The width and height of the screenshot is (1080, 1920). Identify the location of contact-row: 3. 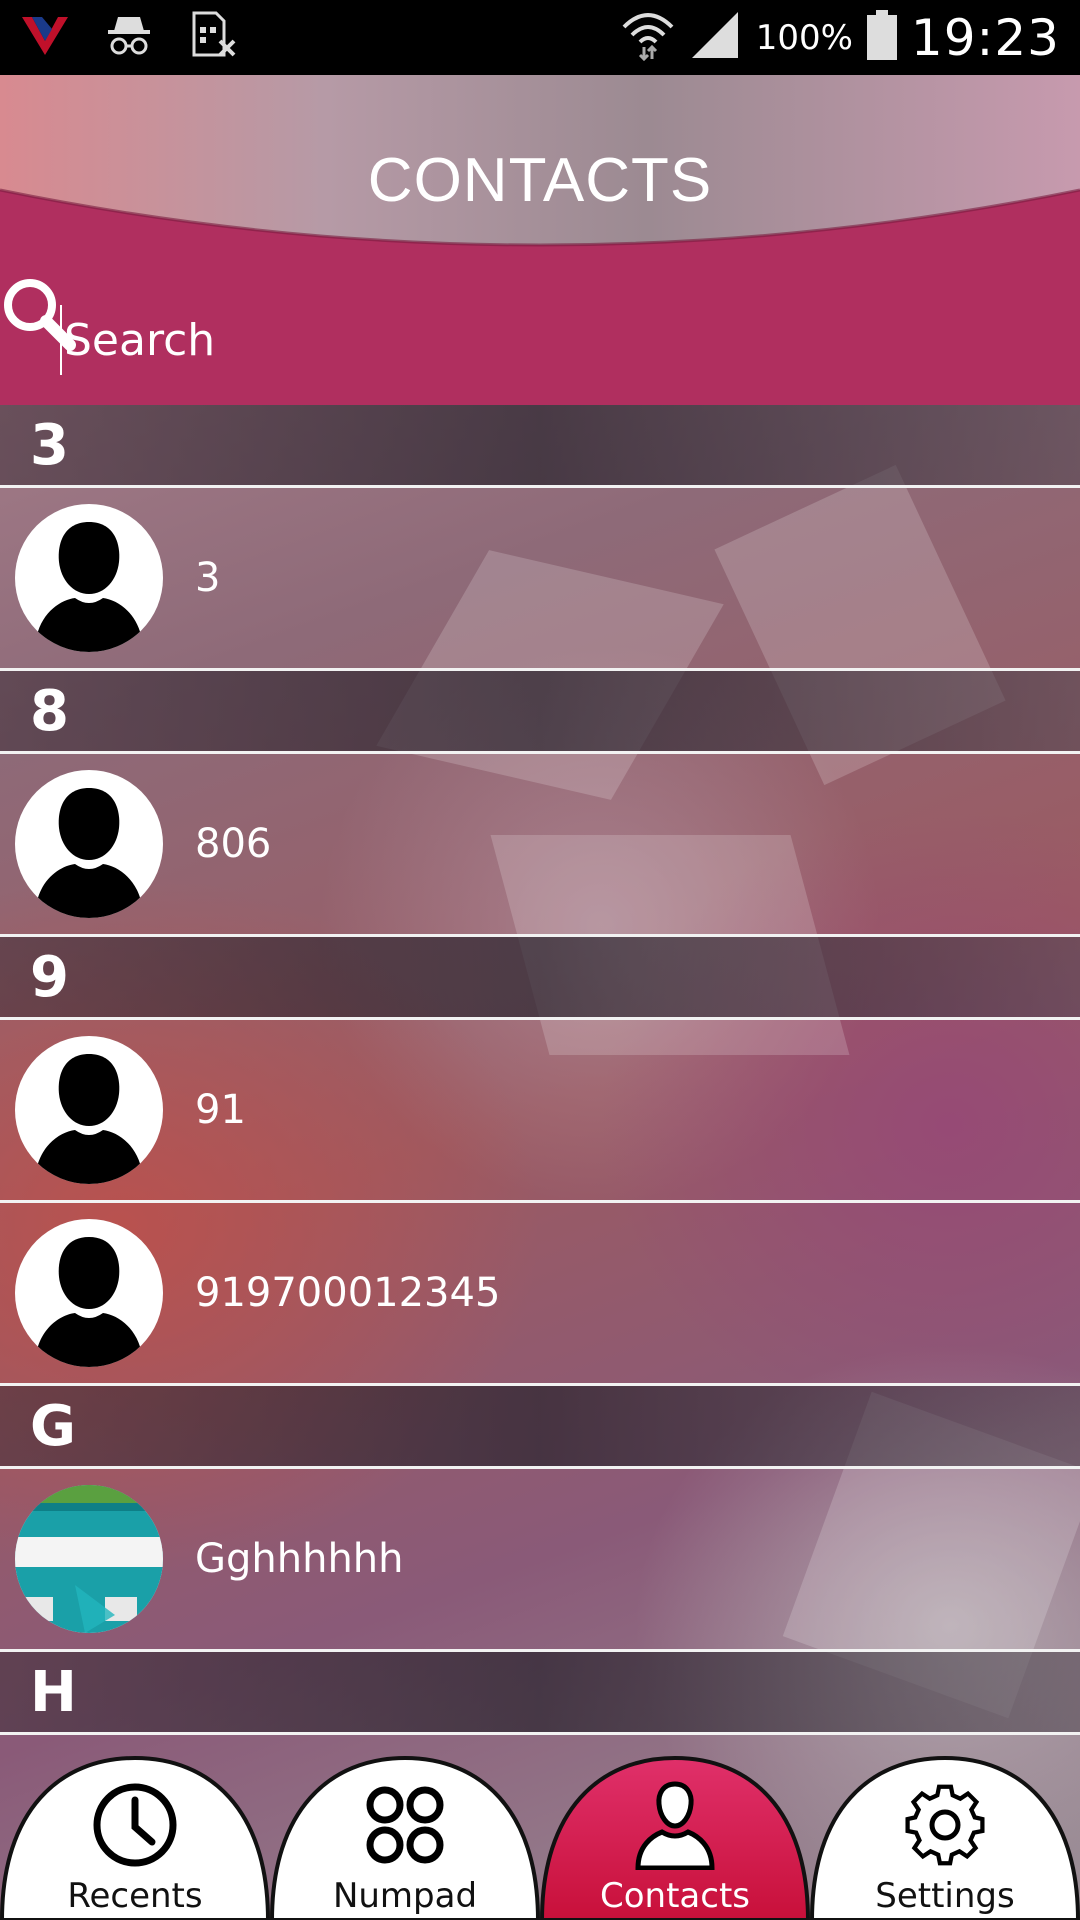
(540, 579).